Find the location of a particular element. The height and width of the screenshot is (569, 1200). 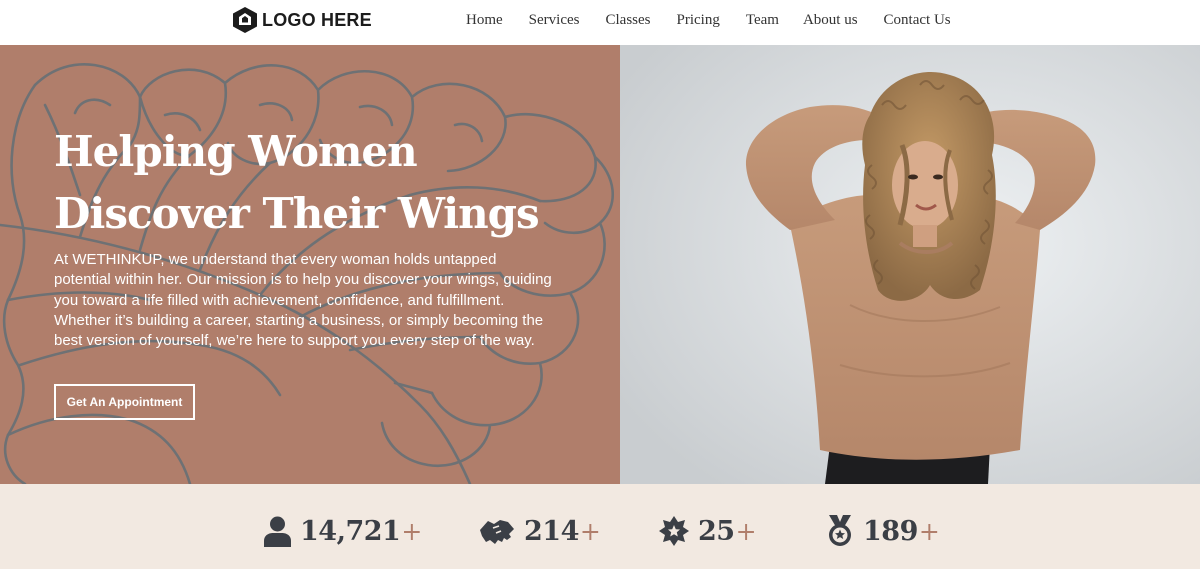

hero-title-line-2: Discover Their Wings is located at coordinates (297, 213).